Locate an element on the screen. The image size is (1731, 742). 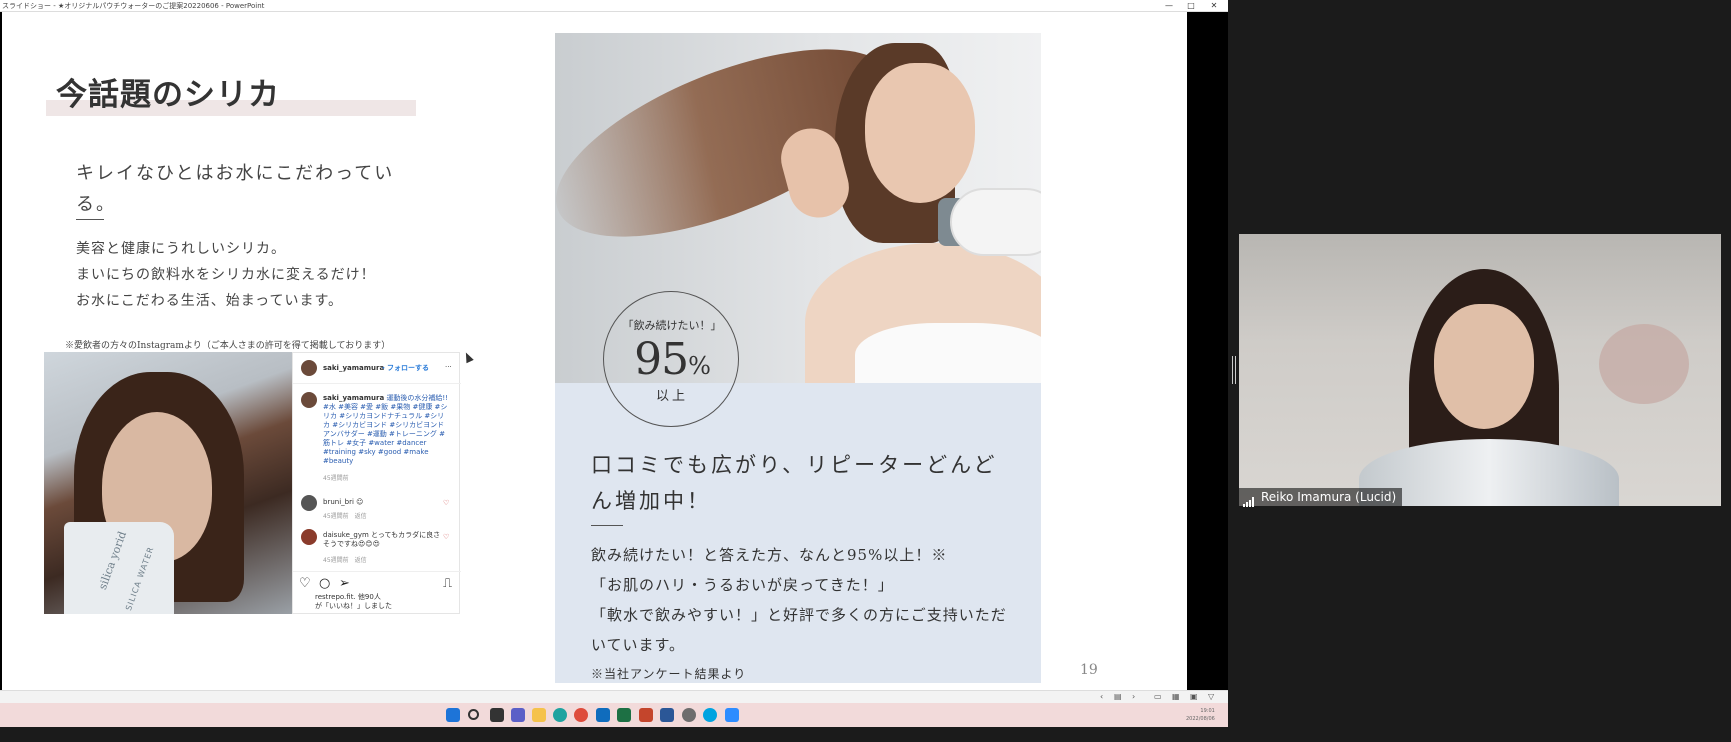
left-body-line: まいにちの飲料水をシリカ水に変えるだけ！ is located at coordinates (226, 275).